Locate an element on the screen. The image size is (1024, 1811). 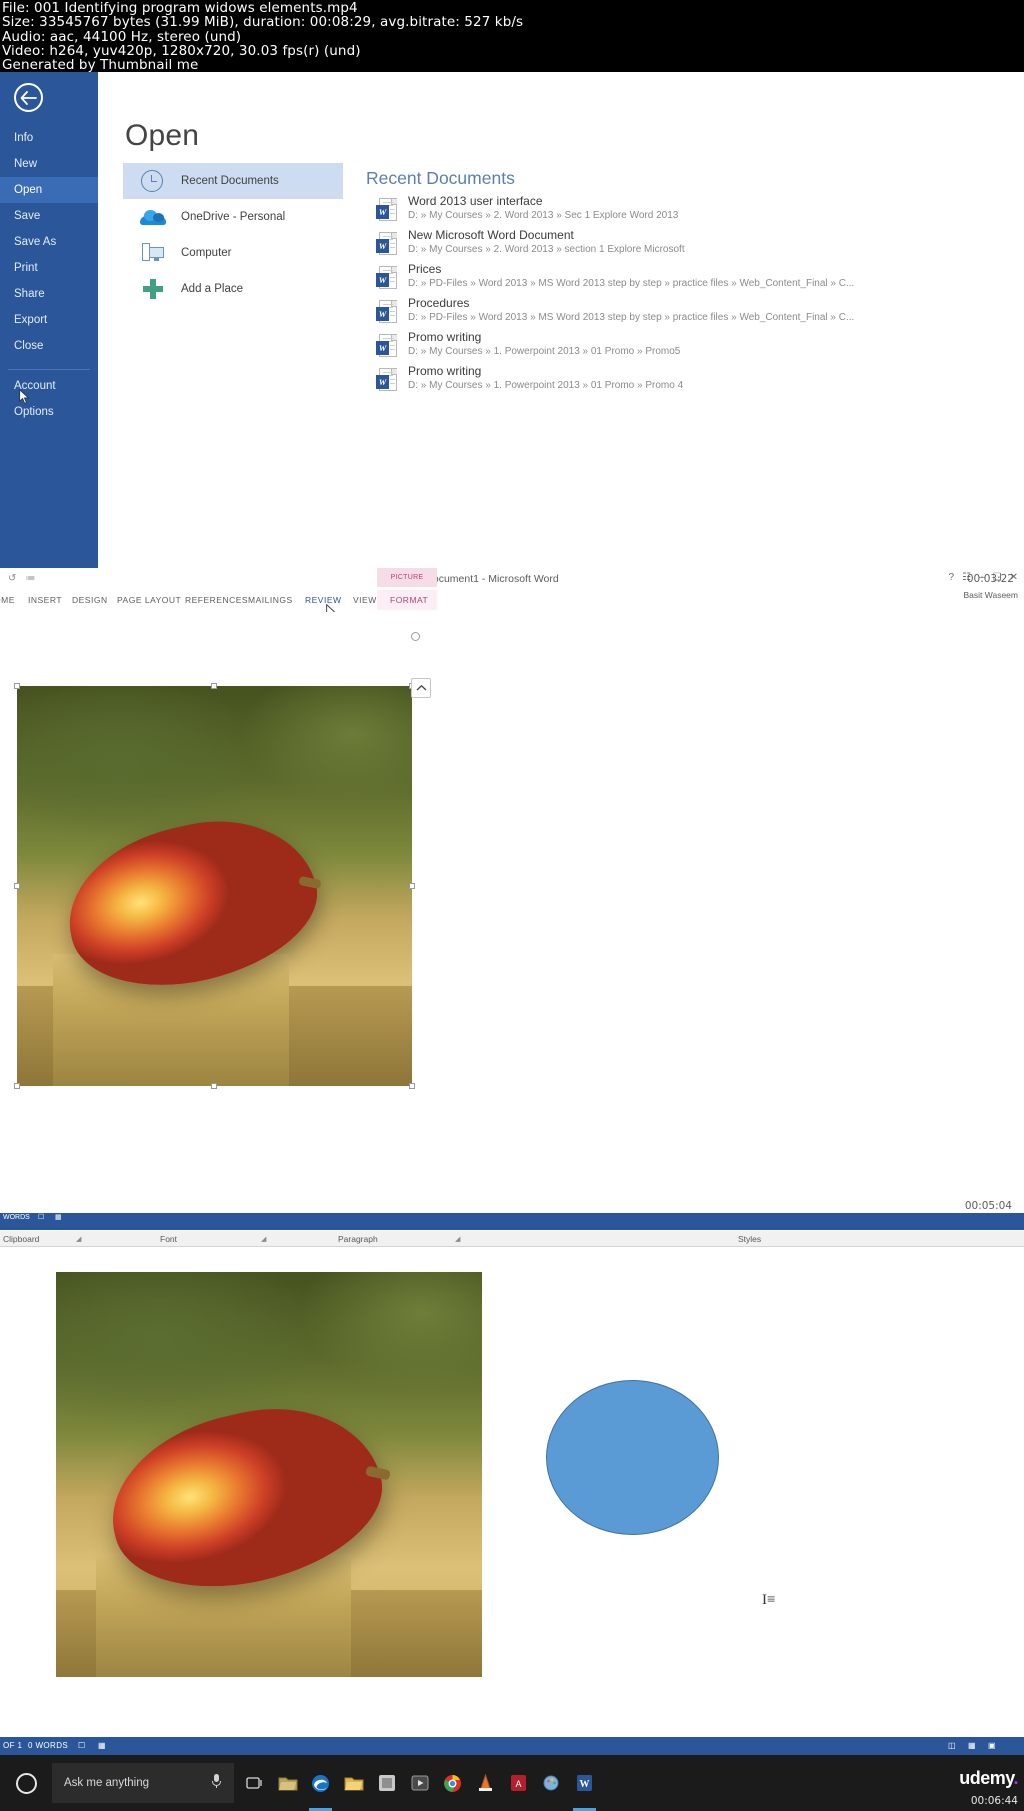
tab-design: DESIGN is located at coordinates (90, 600).